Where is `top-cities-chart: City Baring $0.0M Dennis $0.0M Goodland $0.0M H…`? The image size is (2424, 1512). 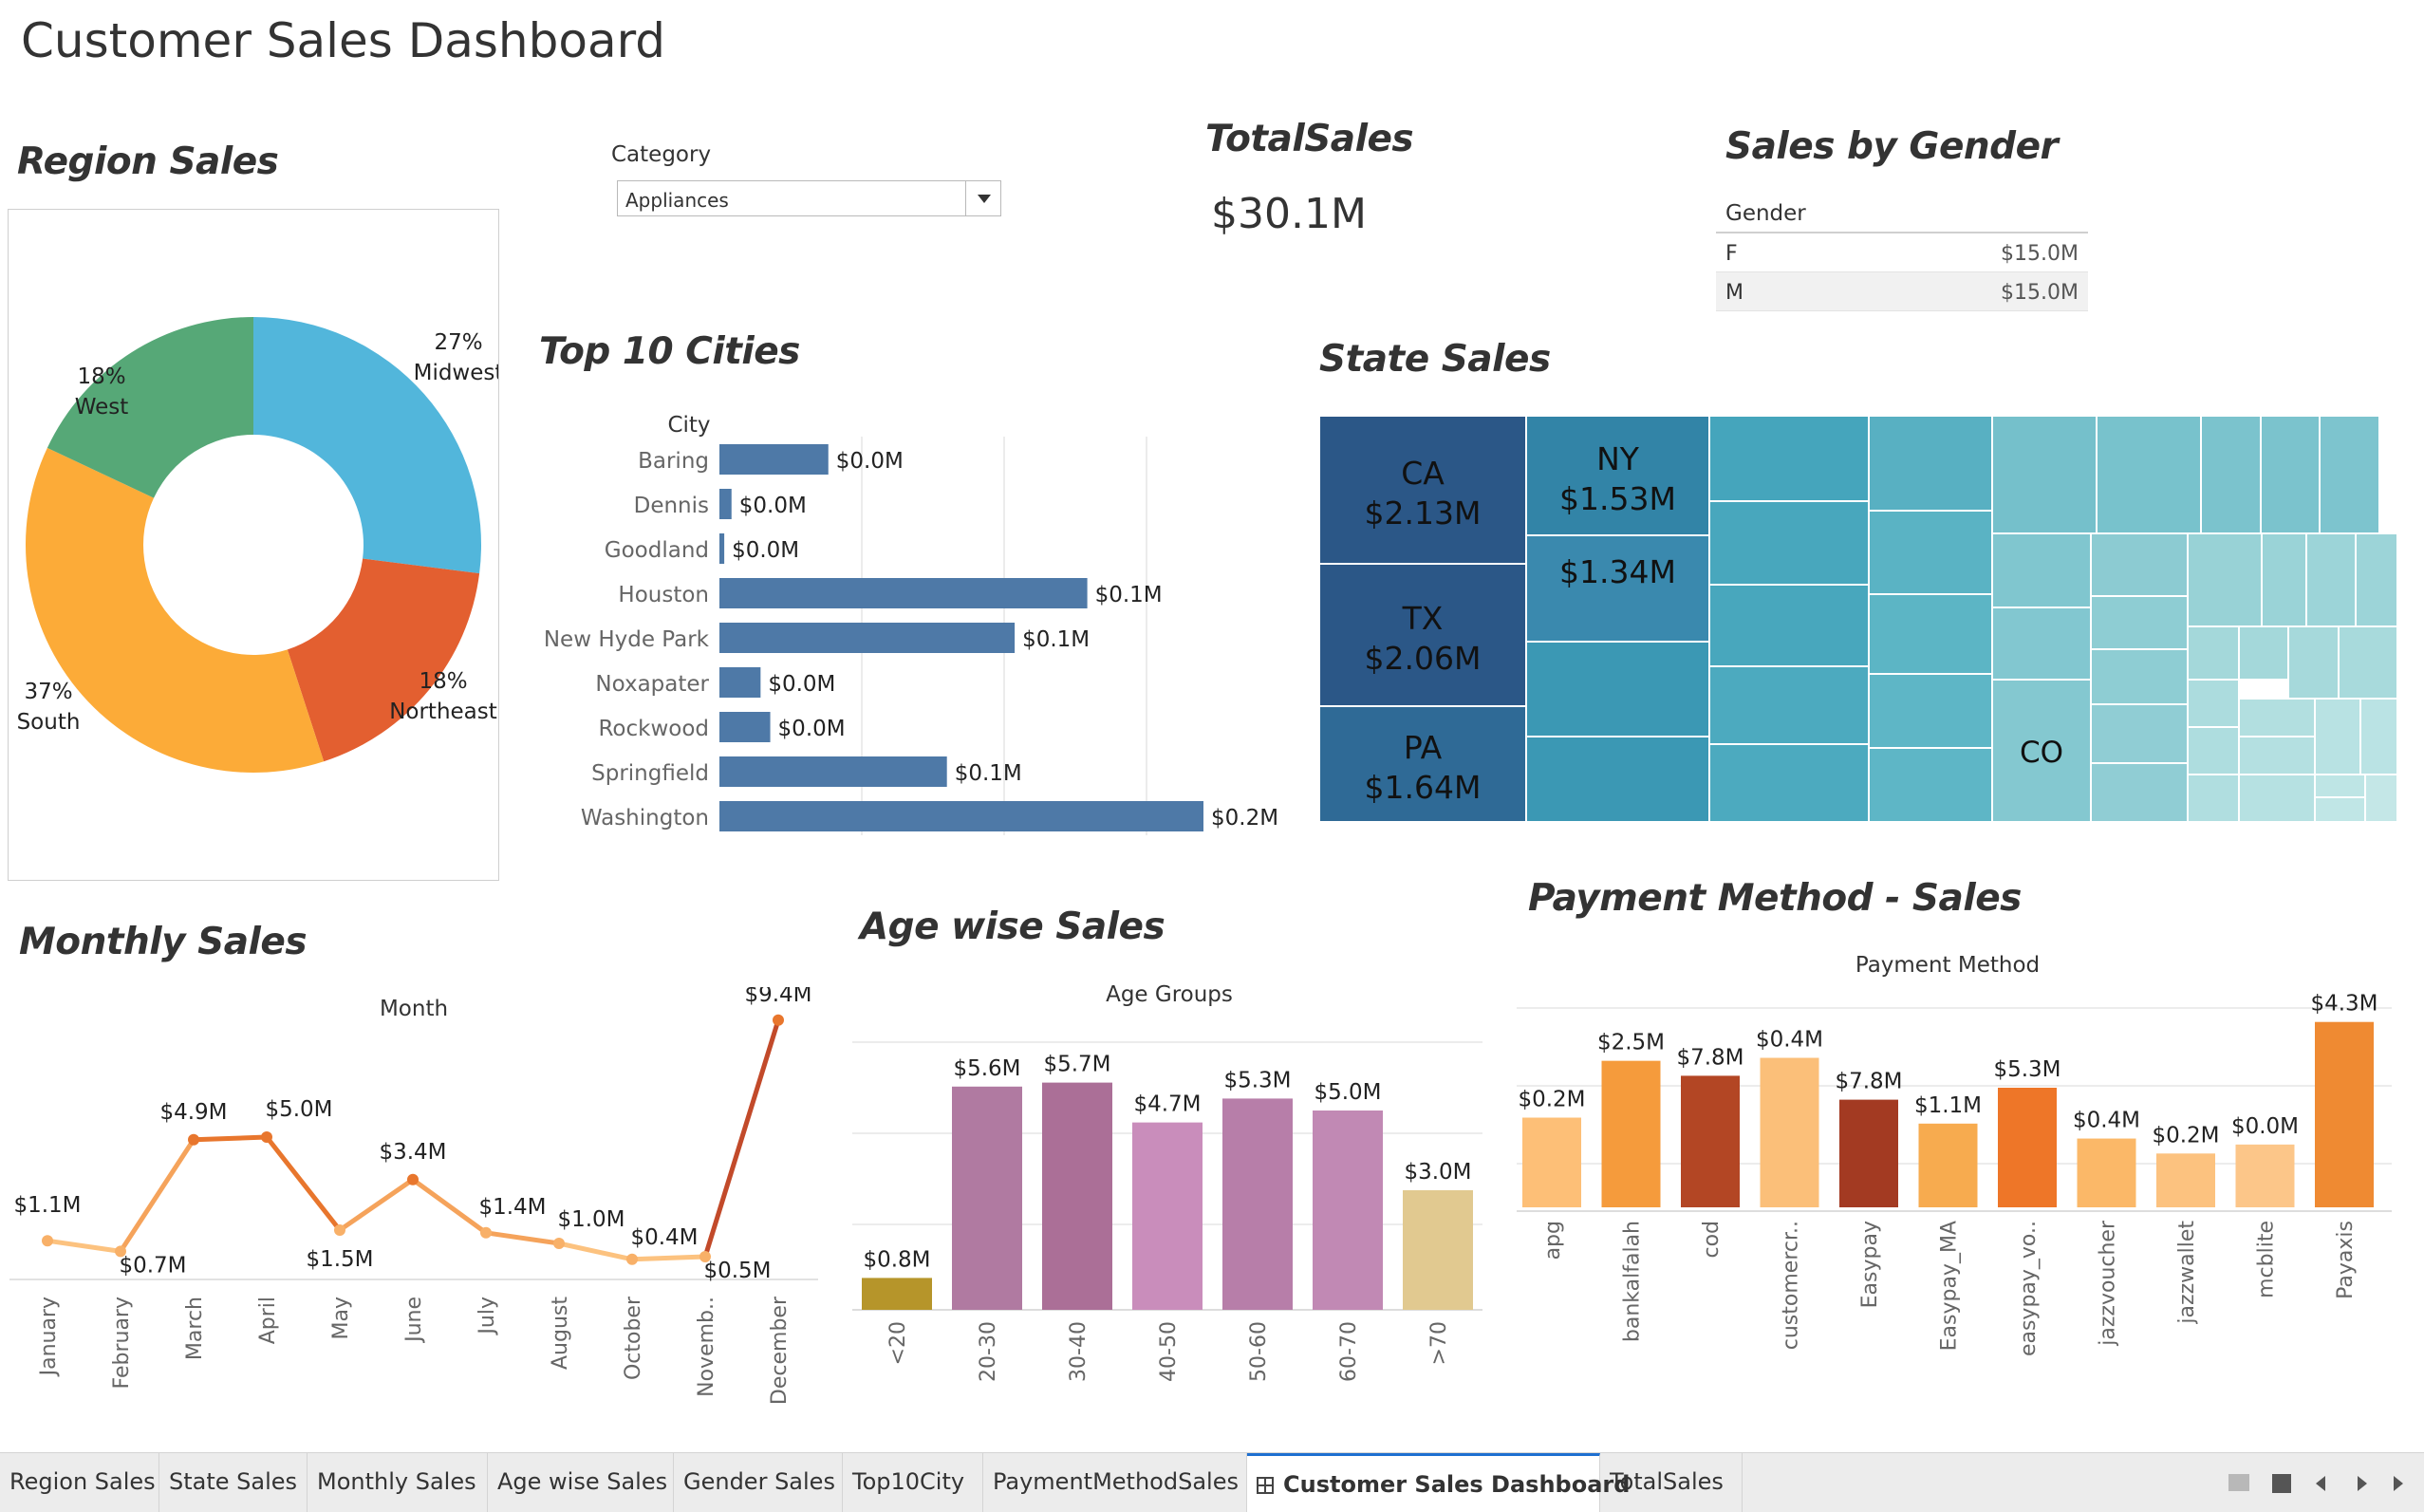 top-cities-chart: City Baring $0.0M Dennis $0.0M Goodland $0.0M H… is located at coordinates (911, 622).